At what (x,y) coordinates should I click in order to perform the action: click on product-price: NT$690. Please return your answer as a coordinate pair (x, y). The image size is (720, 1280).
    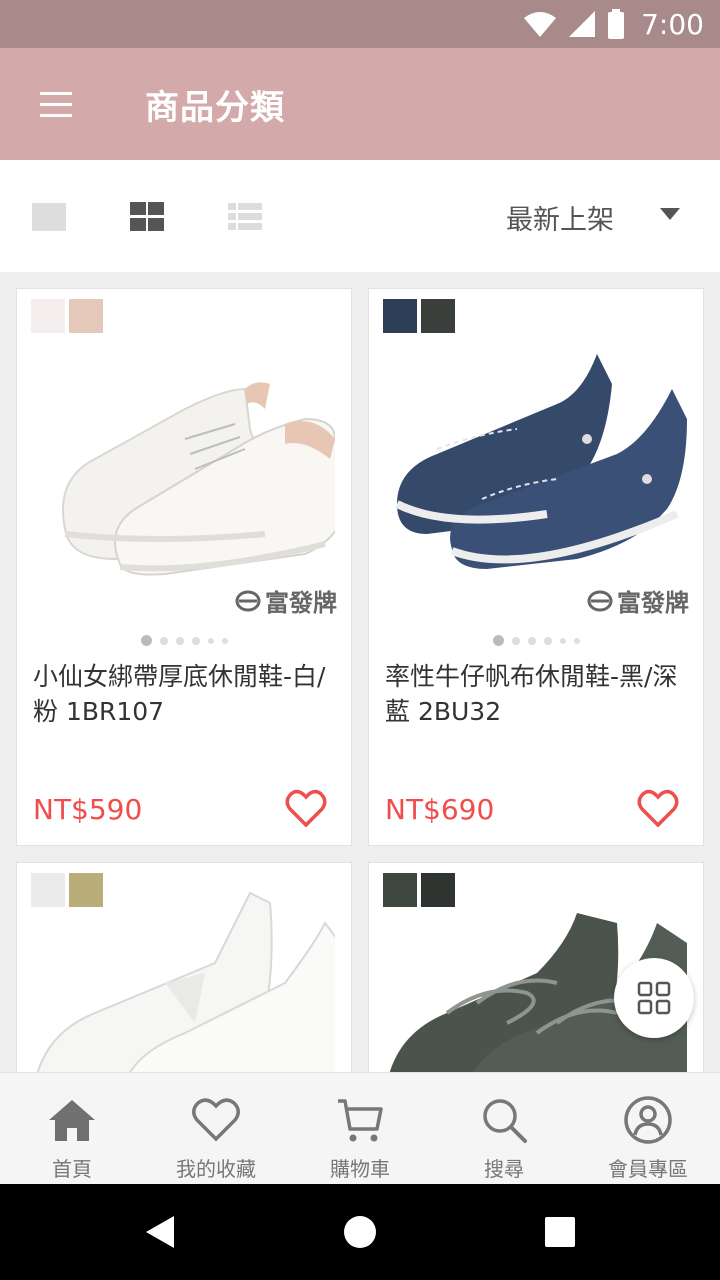
    Looking at the image, I should click on (440, 809).